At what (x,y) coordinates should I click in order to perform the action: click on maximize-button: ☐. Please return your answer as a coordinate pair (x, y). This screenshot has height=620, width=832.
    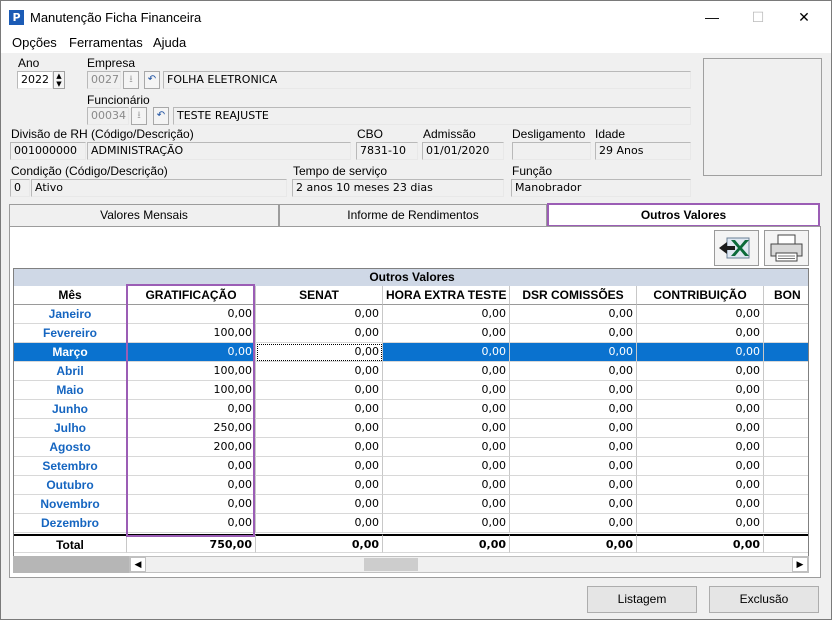
    Looking at the image, I should click on (758, 17).